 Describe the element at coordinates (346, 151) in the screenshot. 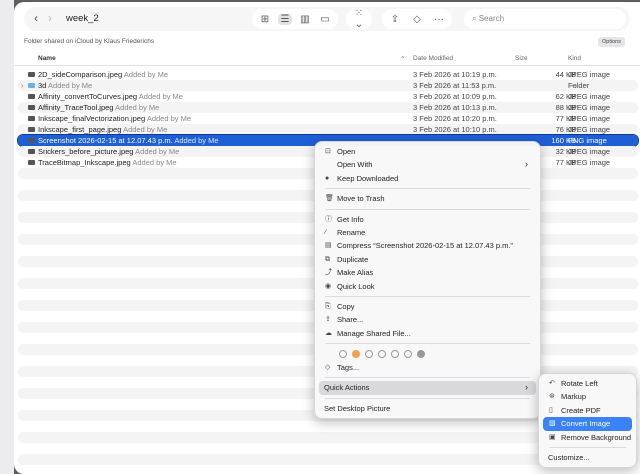

I see `label: Open` at that location.